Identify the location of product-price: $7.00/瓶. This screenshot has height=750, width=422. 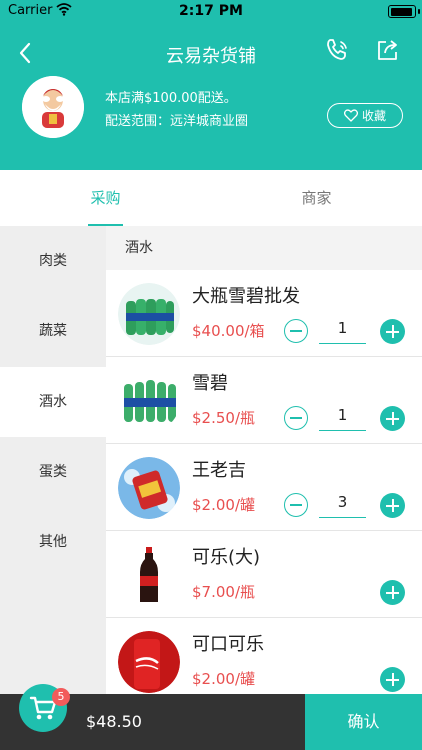
(223, 592).